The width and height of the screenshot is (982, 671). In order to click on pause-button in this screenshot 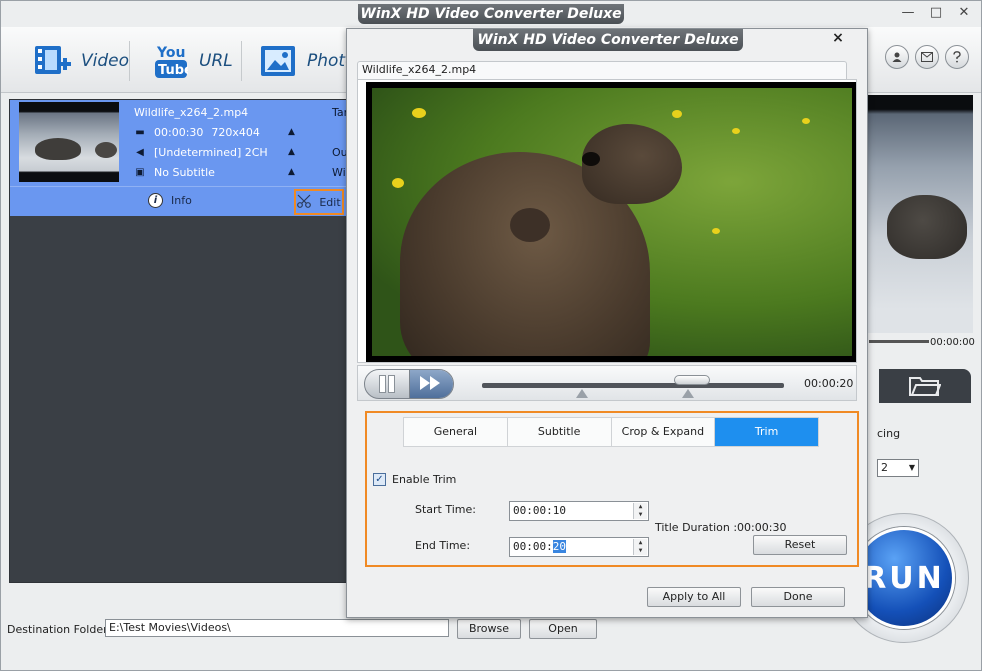, I will do `click(387, 384)`.